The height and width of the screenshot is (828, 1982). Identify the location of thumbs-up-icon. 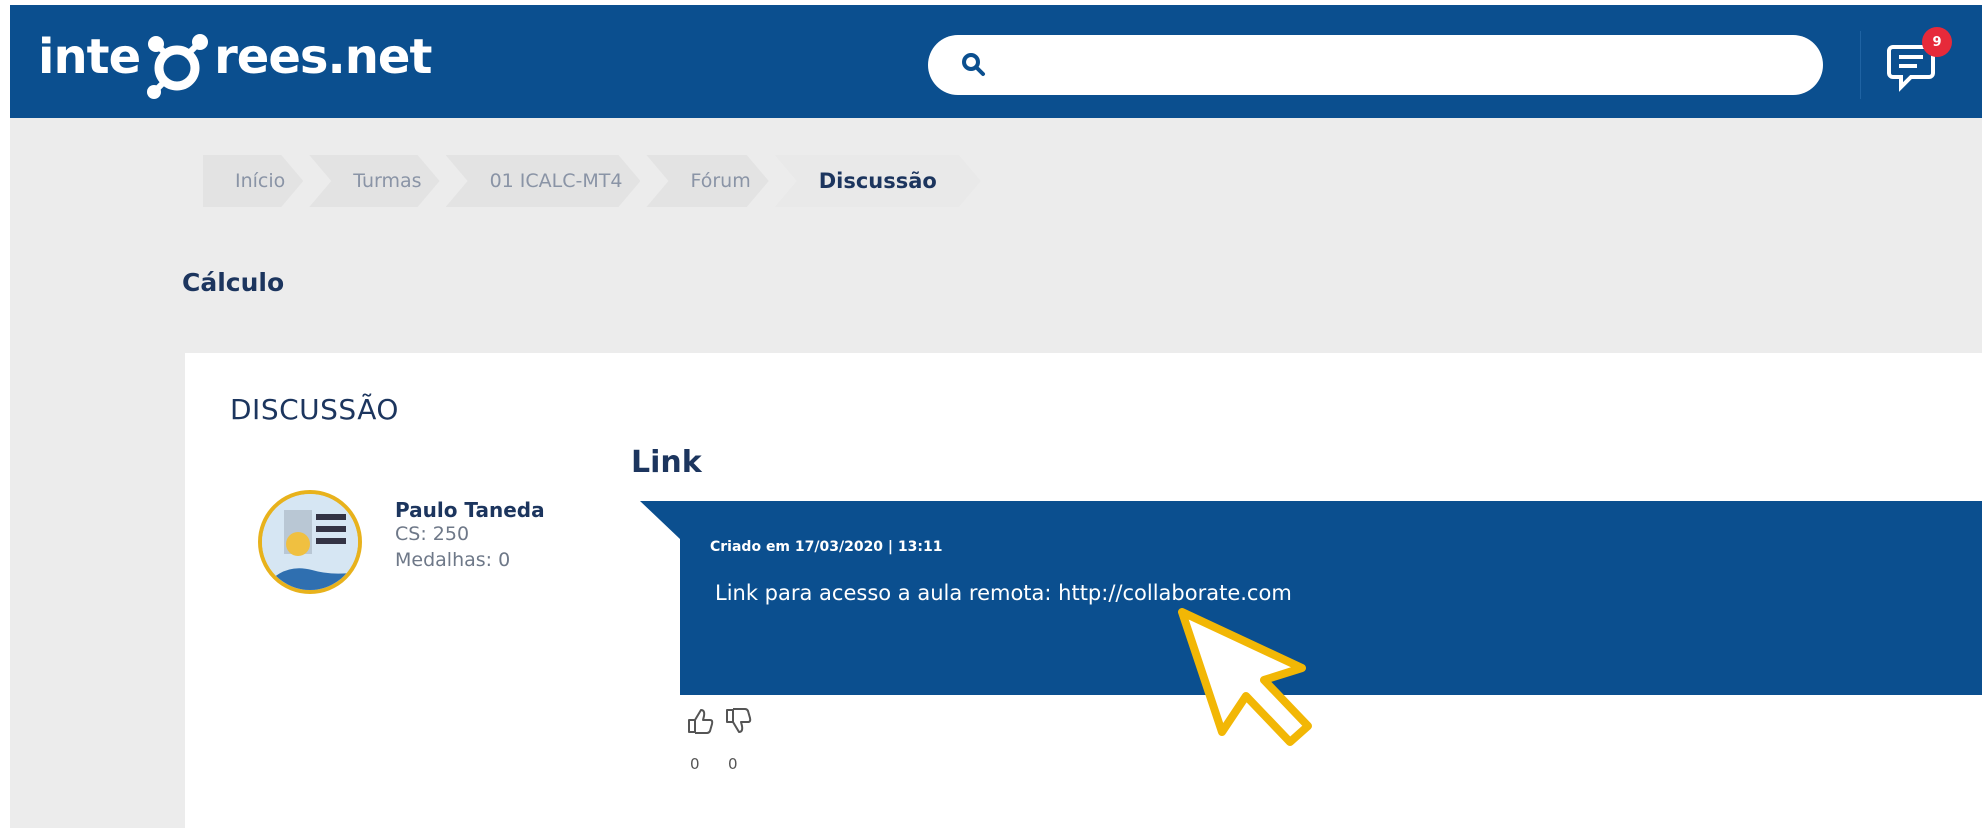
(701, 721).